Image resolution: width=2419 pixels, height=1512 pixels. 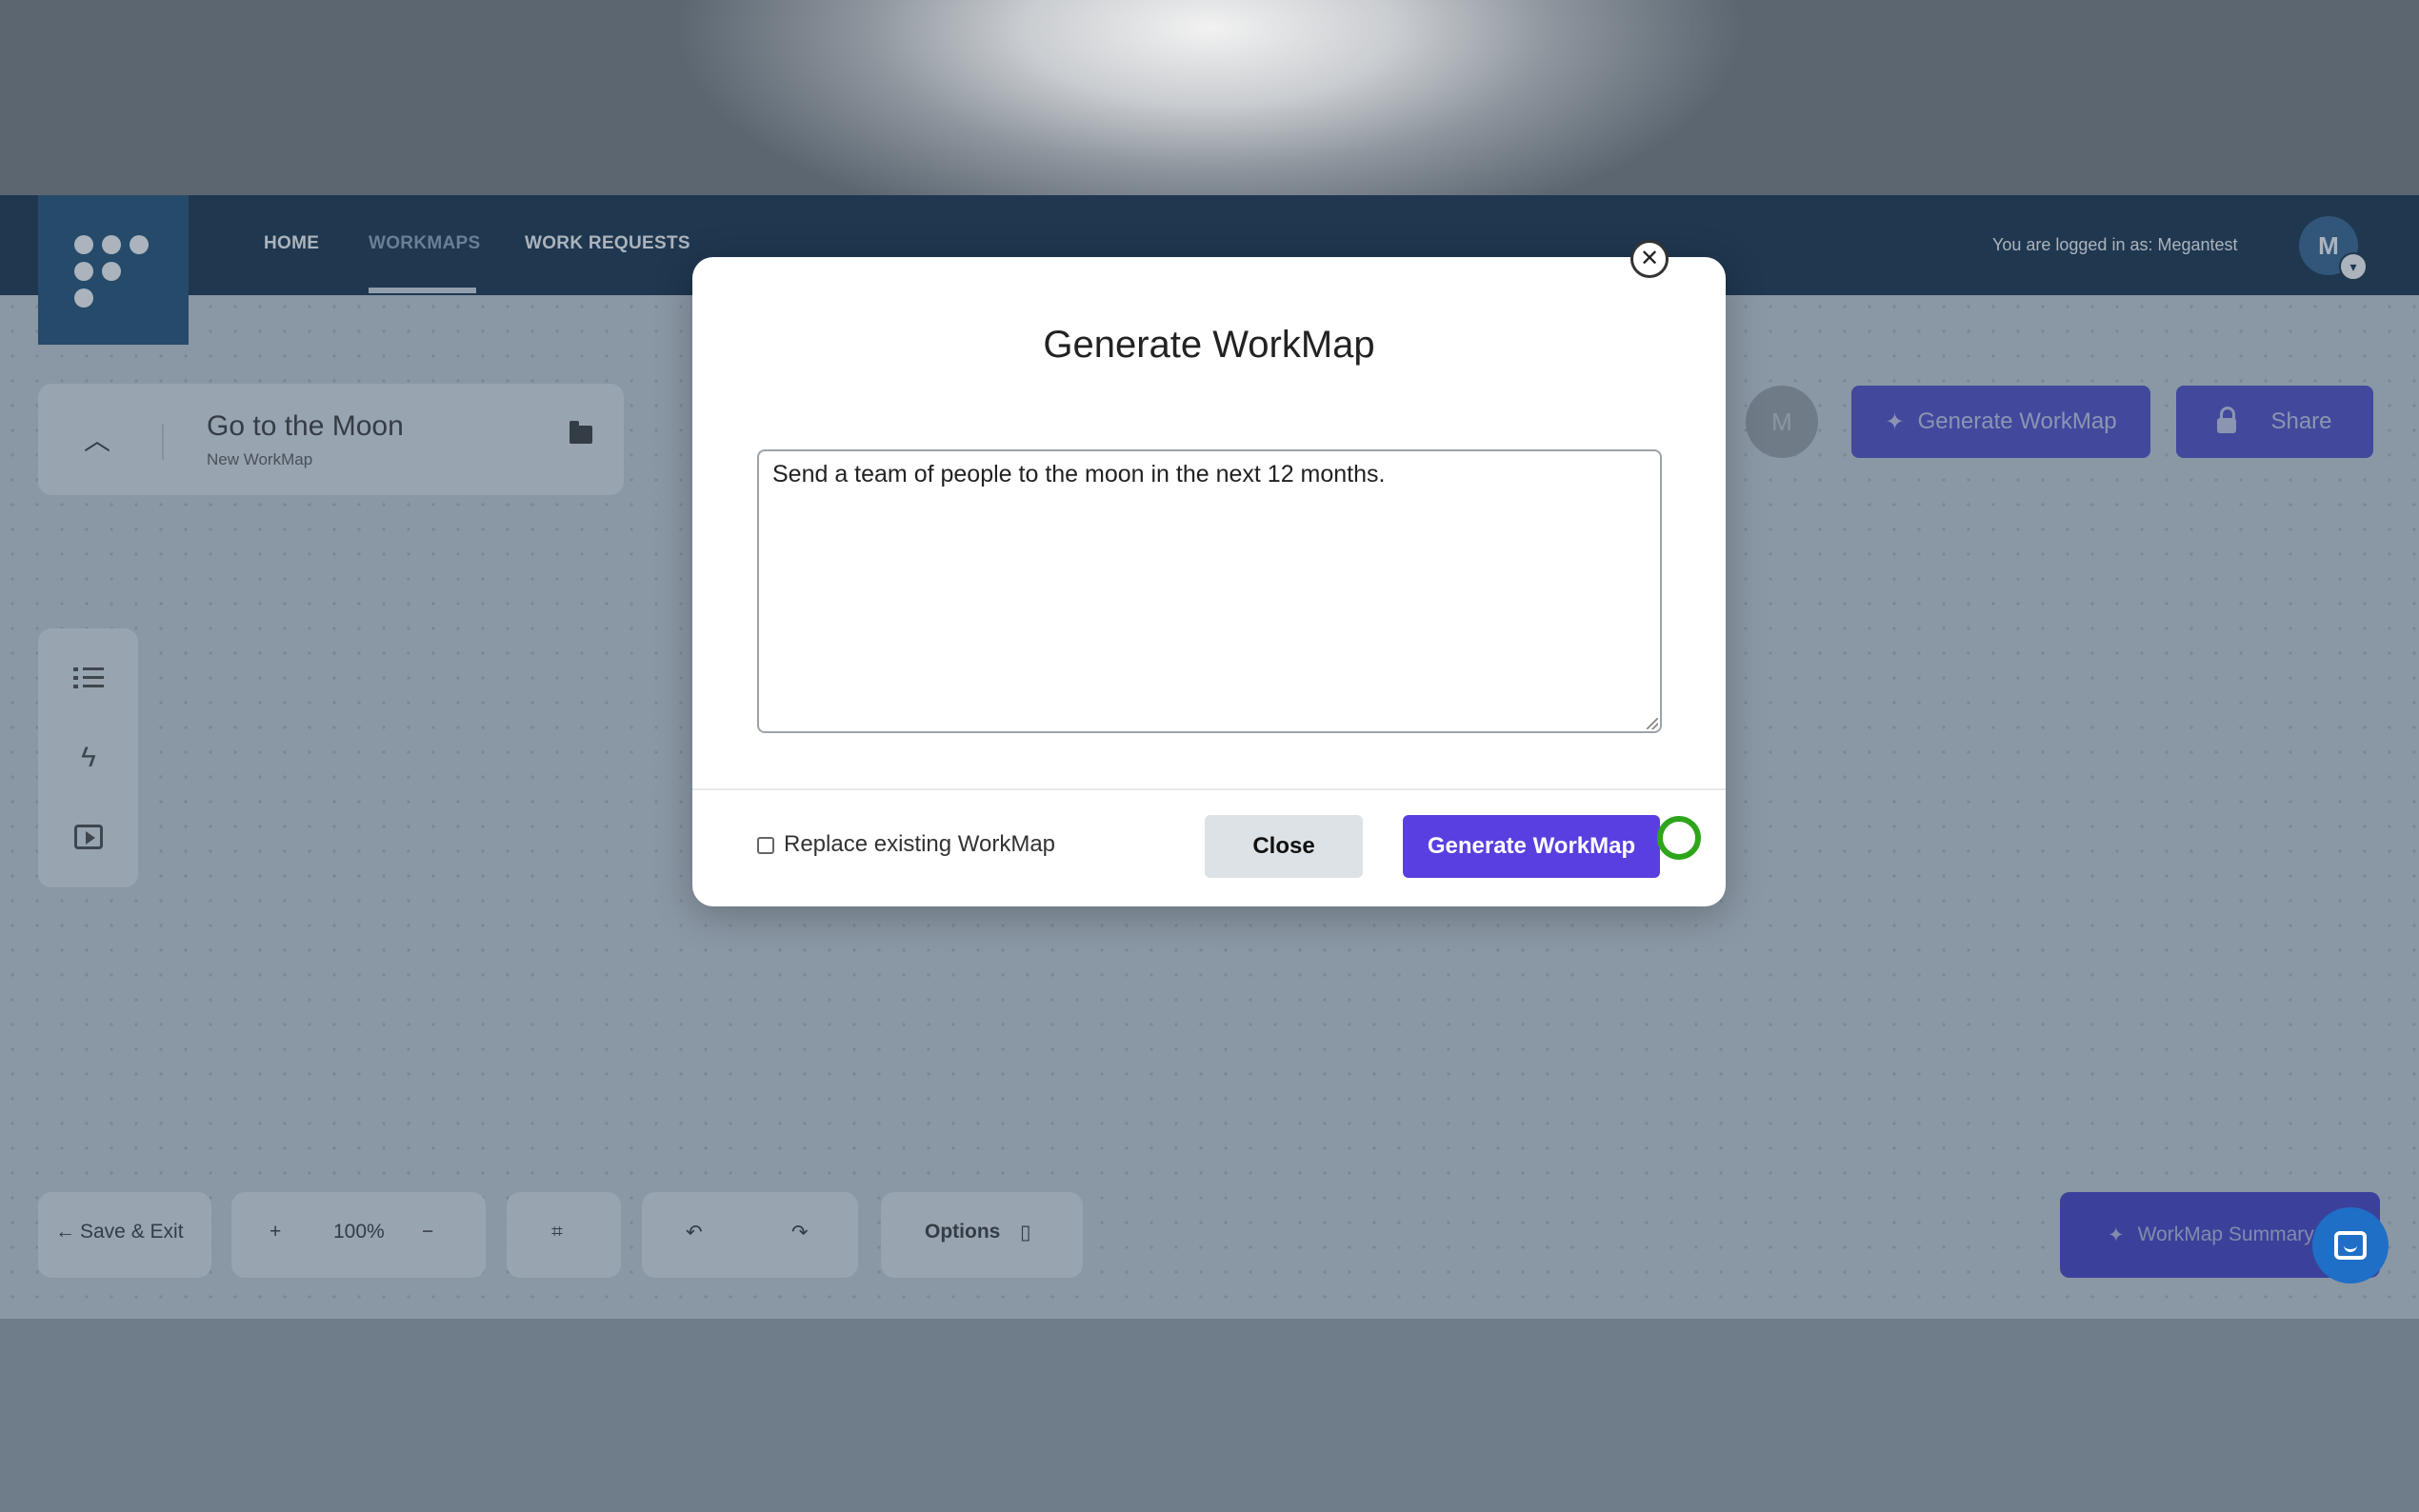 I want to click on generate-workmap-submit-button: Generate WorkMap, so click(x=1531, y=846).